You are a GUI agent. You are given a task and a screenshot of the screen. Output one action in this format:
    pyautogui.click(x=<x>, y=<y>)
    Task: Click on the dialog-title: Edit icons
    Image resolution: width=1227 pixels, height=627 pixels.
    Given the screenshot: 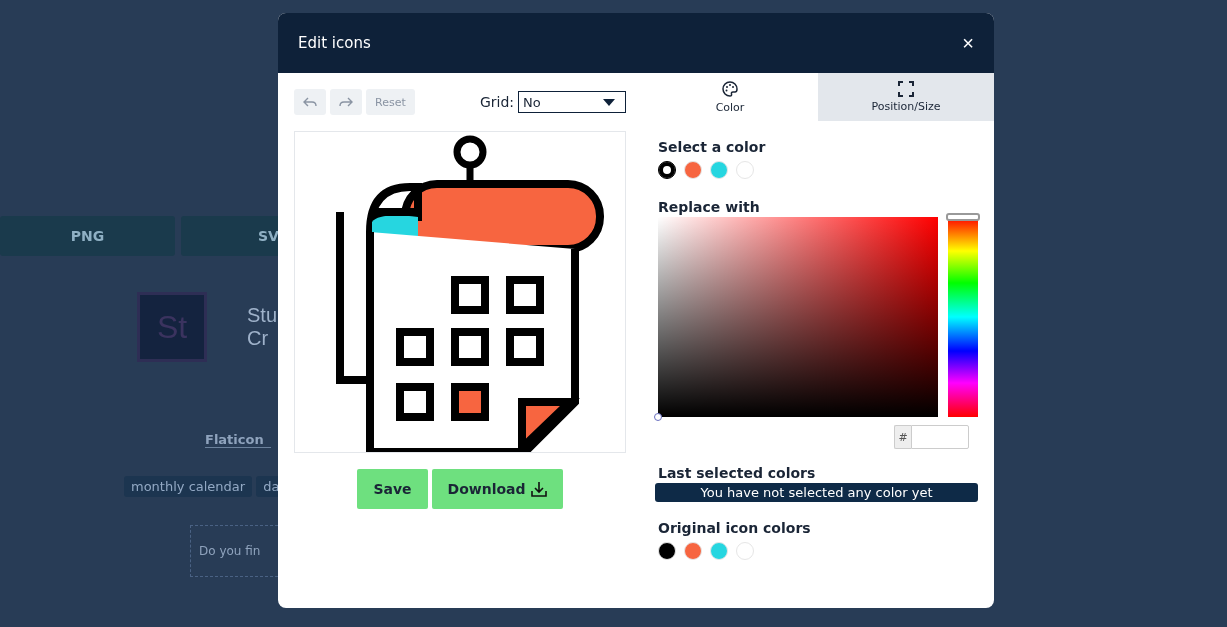 What is the action you would take?
    pyautogui.click(x=334, y=43)
    